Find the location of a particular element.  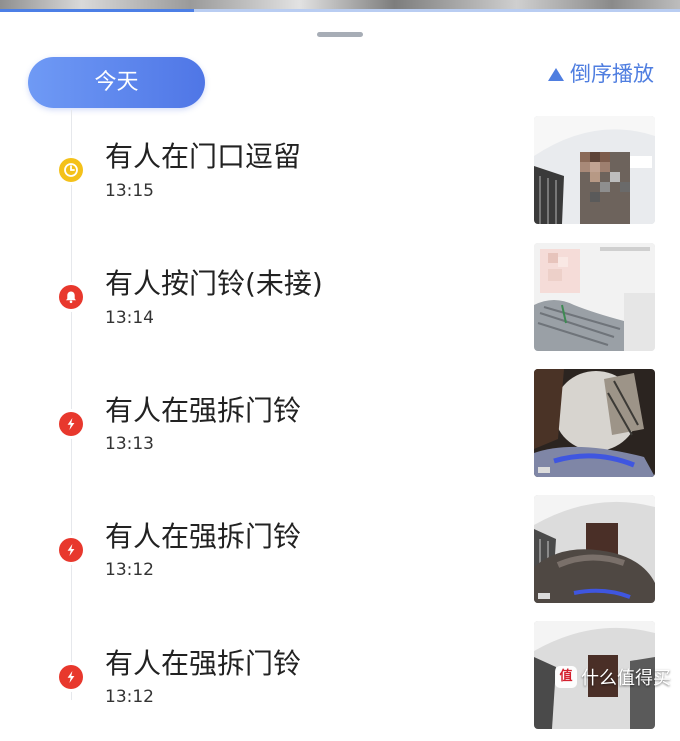

date-filter-button: 今天 is located at coordinates (116, 82).